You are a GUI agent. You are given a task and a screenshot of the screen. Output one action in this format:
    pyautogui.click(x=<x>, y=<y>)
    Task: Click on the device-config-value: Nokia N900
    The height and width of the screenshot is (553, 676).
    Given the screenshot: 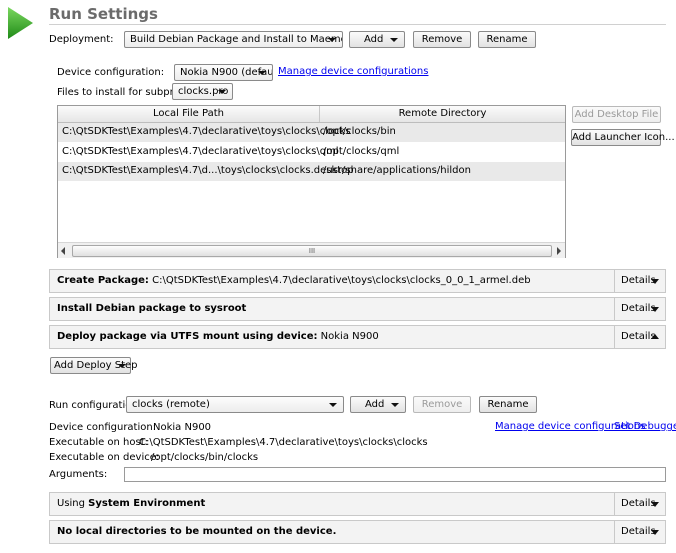 What is the action you would take?
    pyautogui.click(x=182, y=427)
    